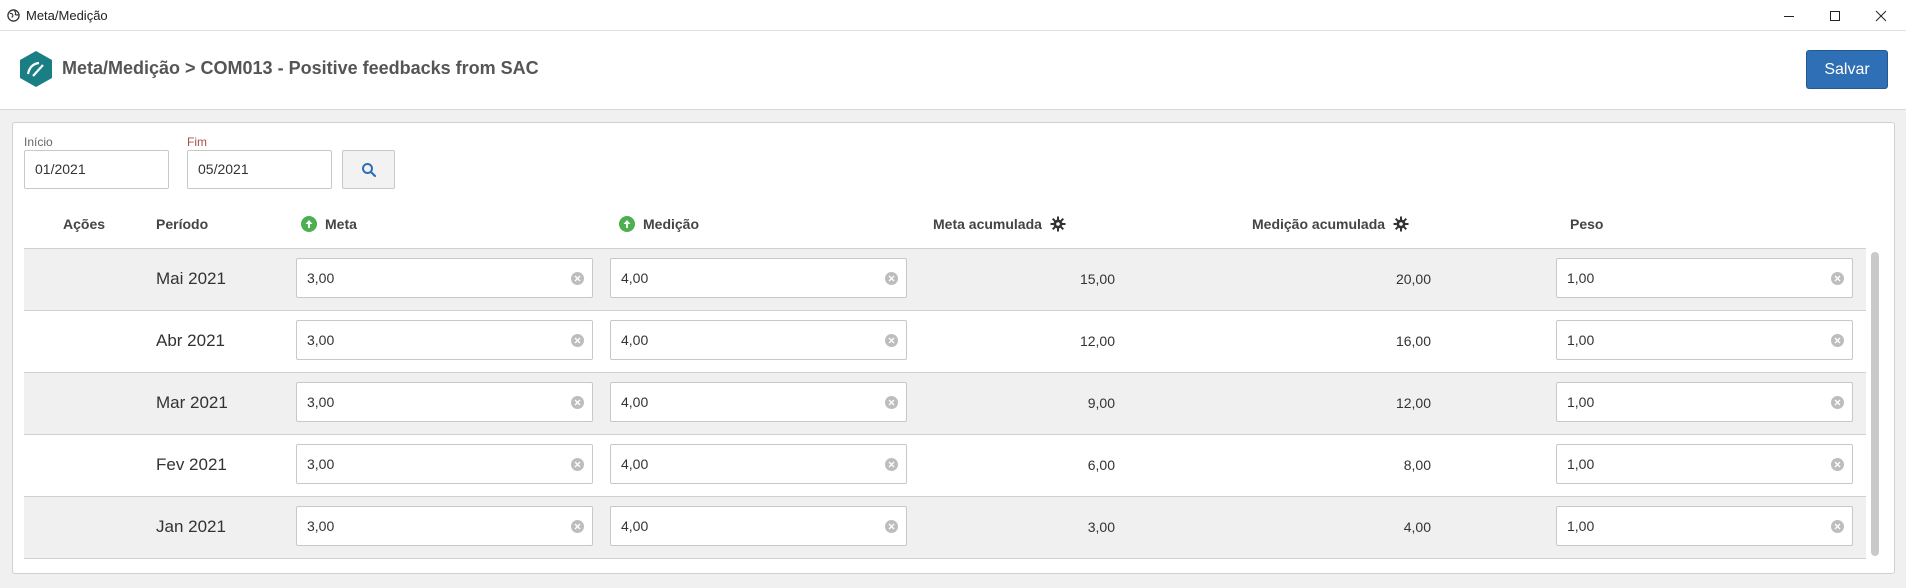 The height and width of the screenshot is (588, 1906). Describe the element at coordinates (1101, 527) in the screenshot. I see `meta-acumulada-value: 3,00` at that location.